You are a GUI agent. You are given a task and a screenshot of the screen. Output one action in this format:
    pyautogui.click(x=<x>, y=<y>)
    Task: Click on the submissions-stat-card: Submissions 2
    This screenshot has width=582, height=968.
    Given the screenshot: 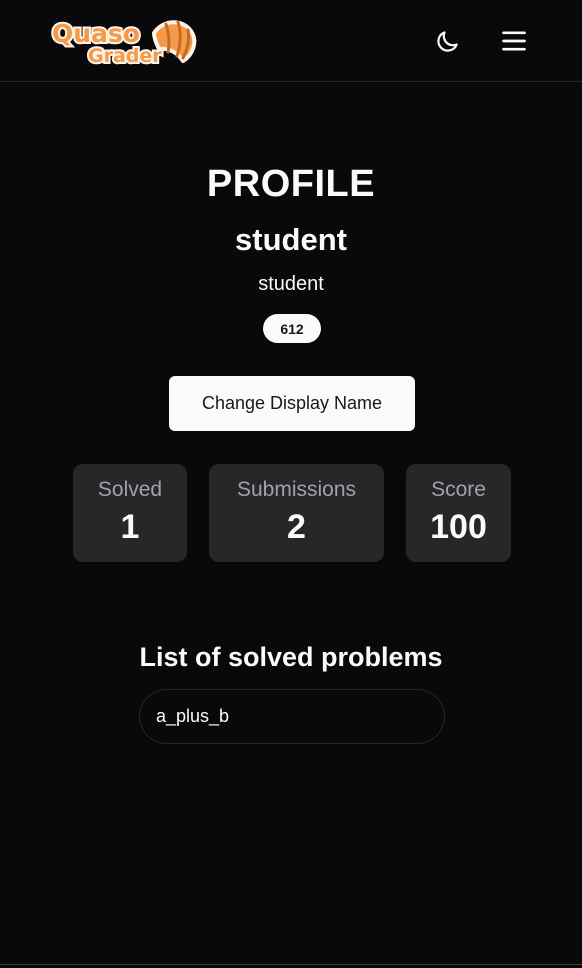 What is the action you would take?
    pyautogui.click(x=296, y=513)
    